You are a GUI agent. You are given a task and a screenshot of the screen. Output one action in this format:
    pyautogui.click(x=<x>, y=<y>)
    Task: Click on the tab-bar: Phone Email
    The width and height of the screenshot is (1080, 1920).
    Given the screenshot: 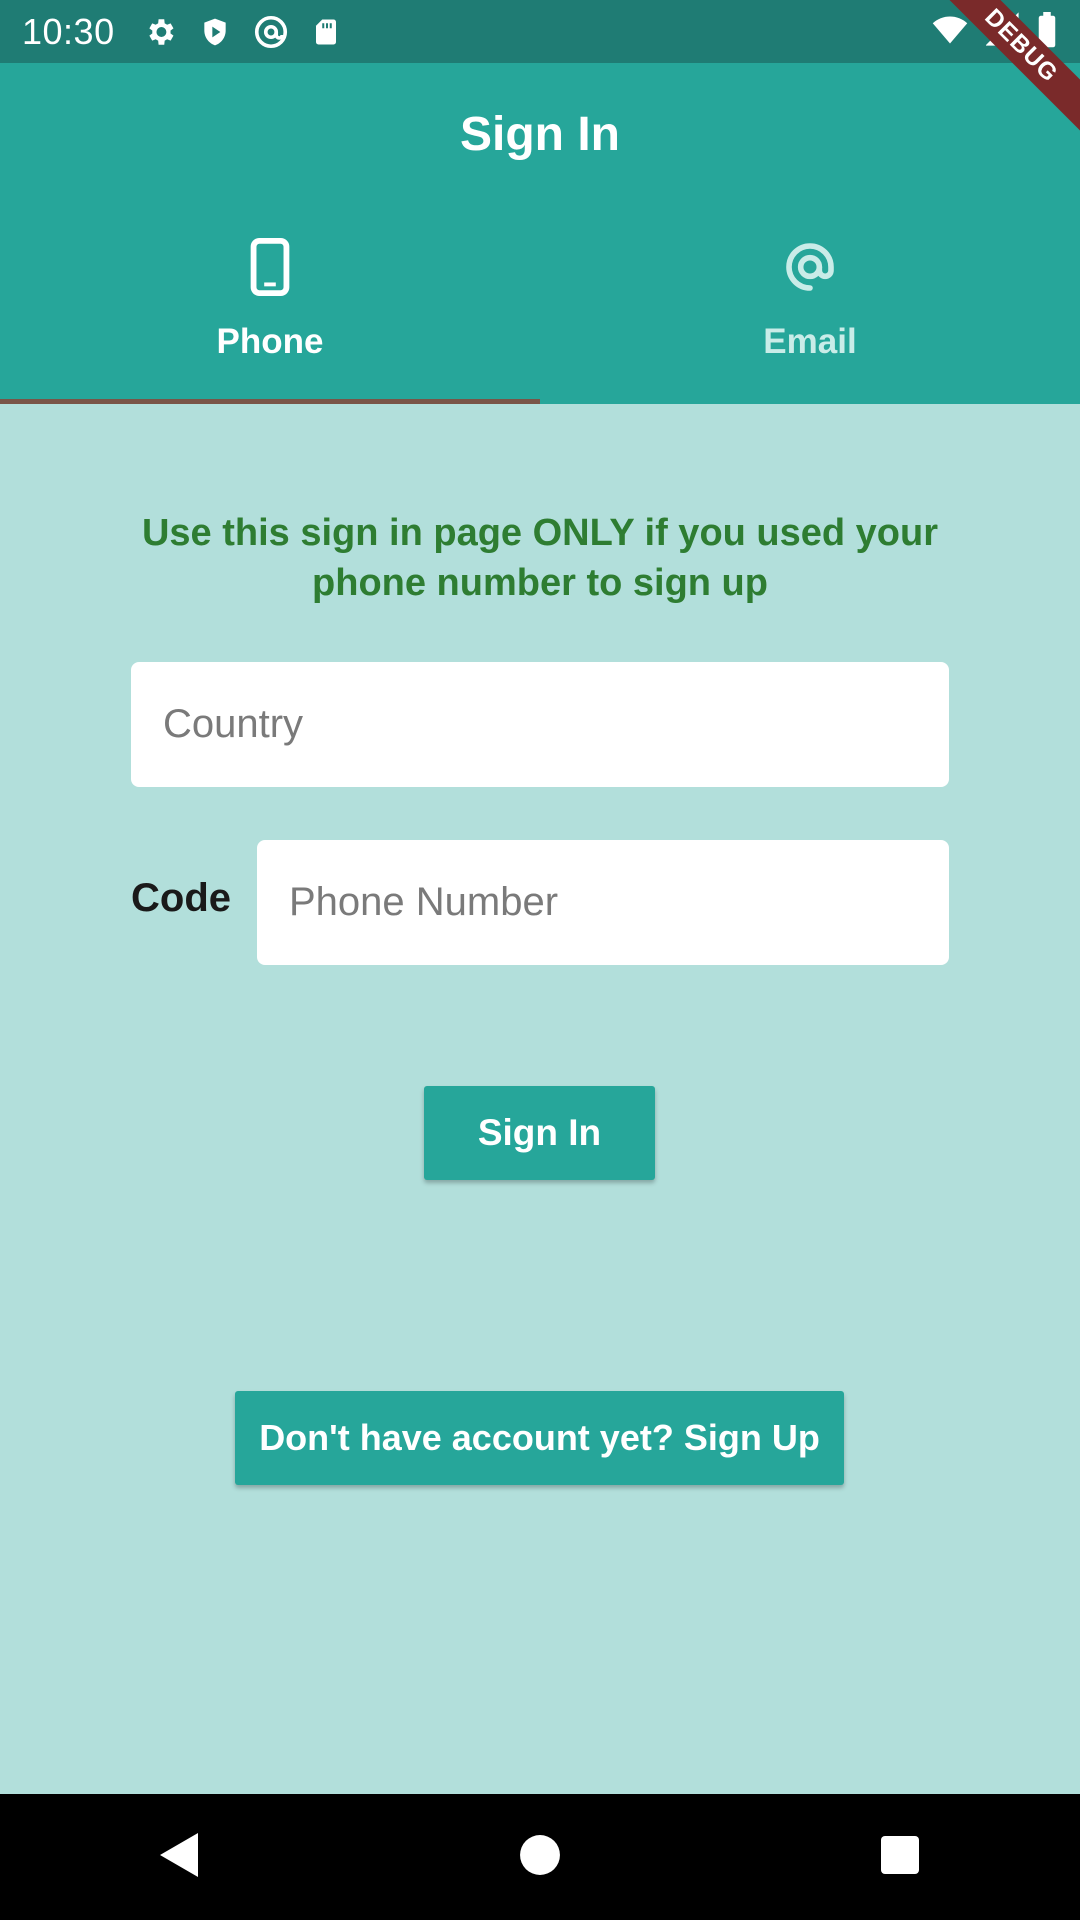 What is the action you would take?
    pyautogui.click(x=540, y=308)
    